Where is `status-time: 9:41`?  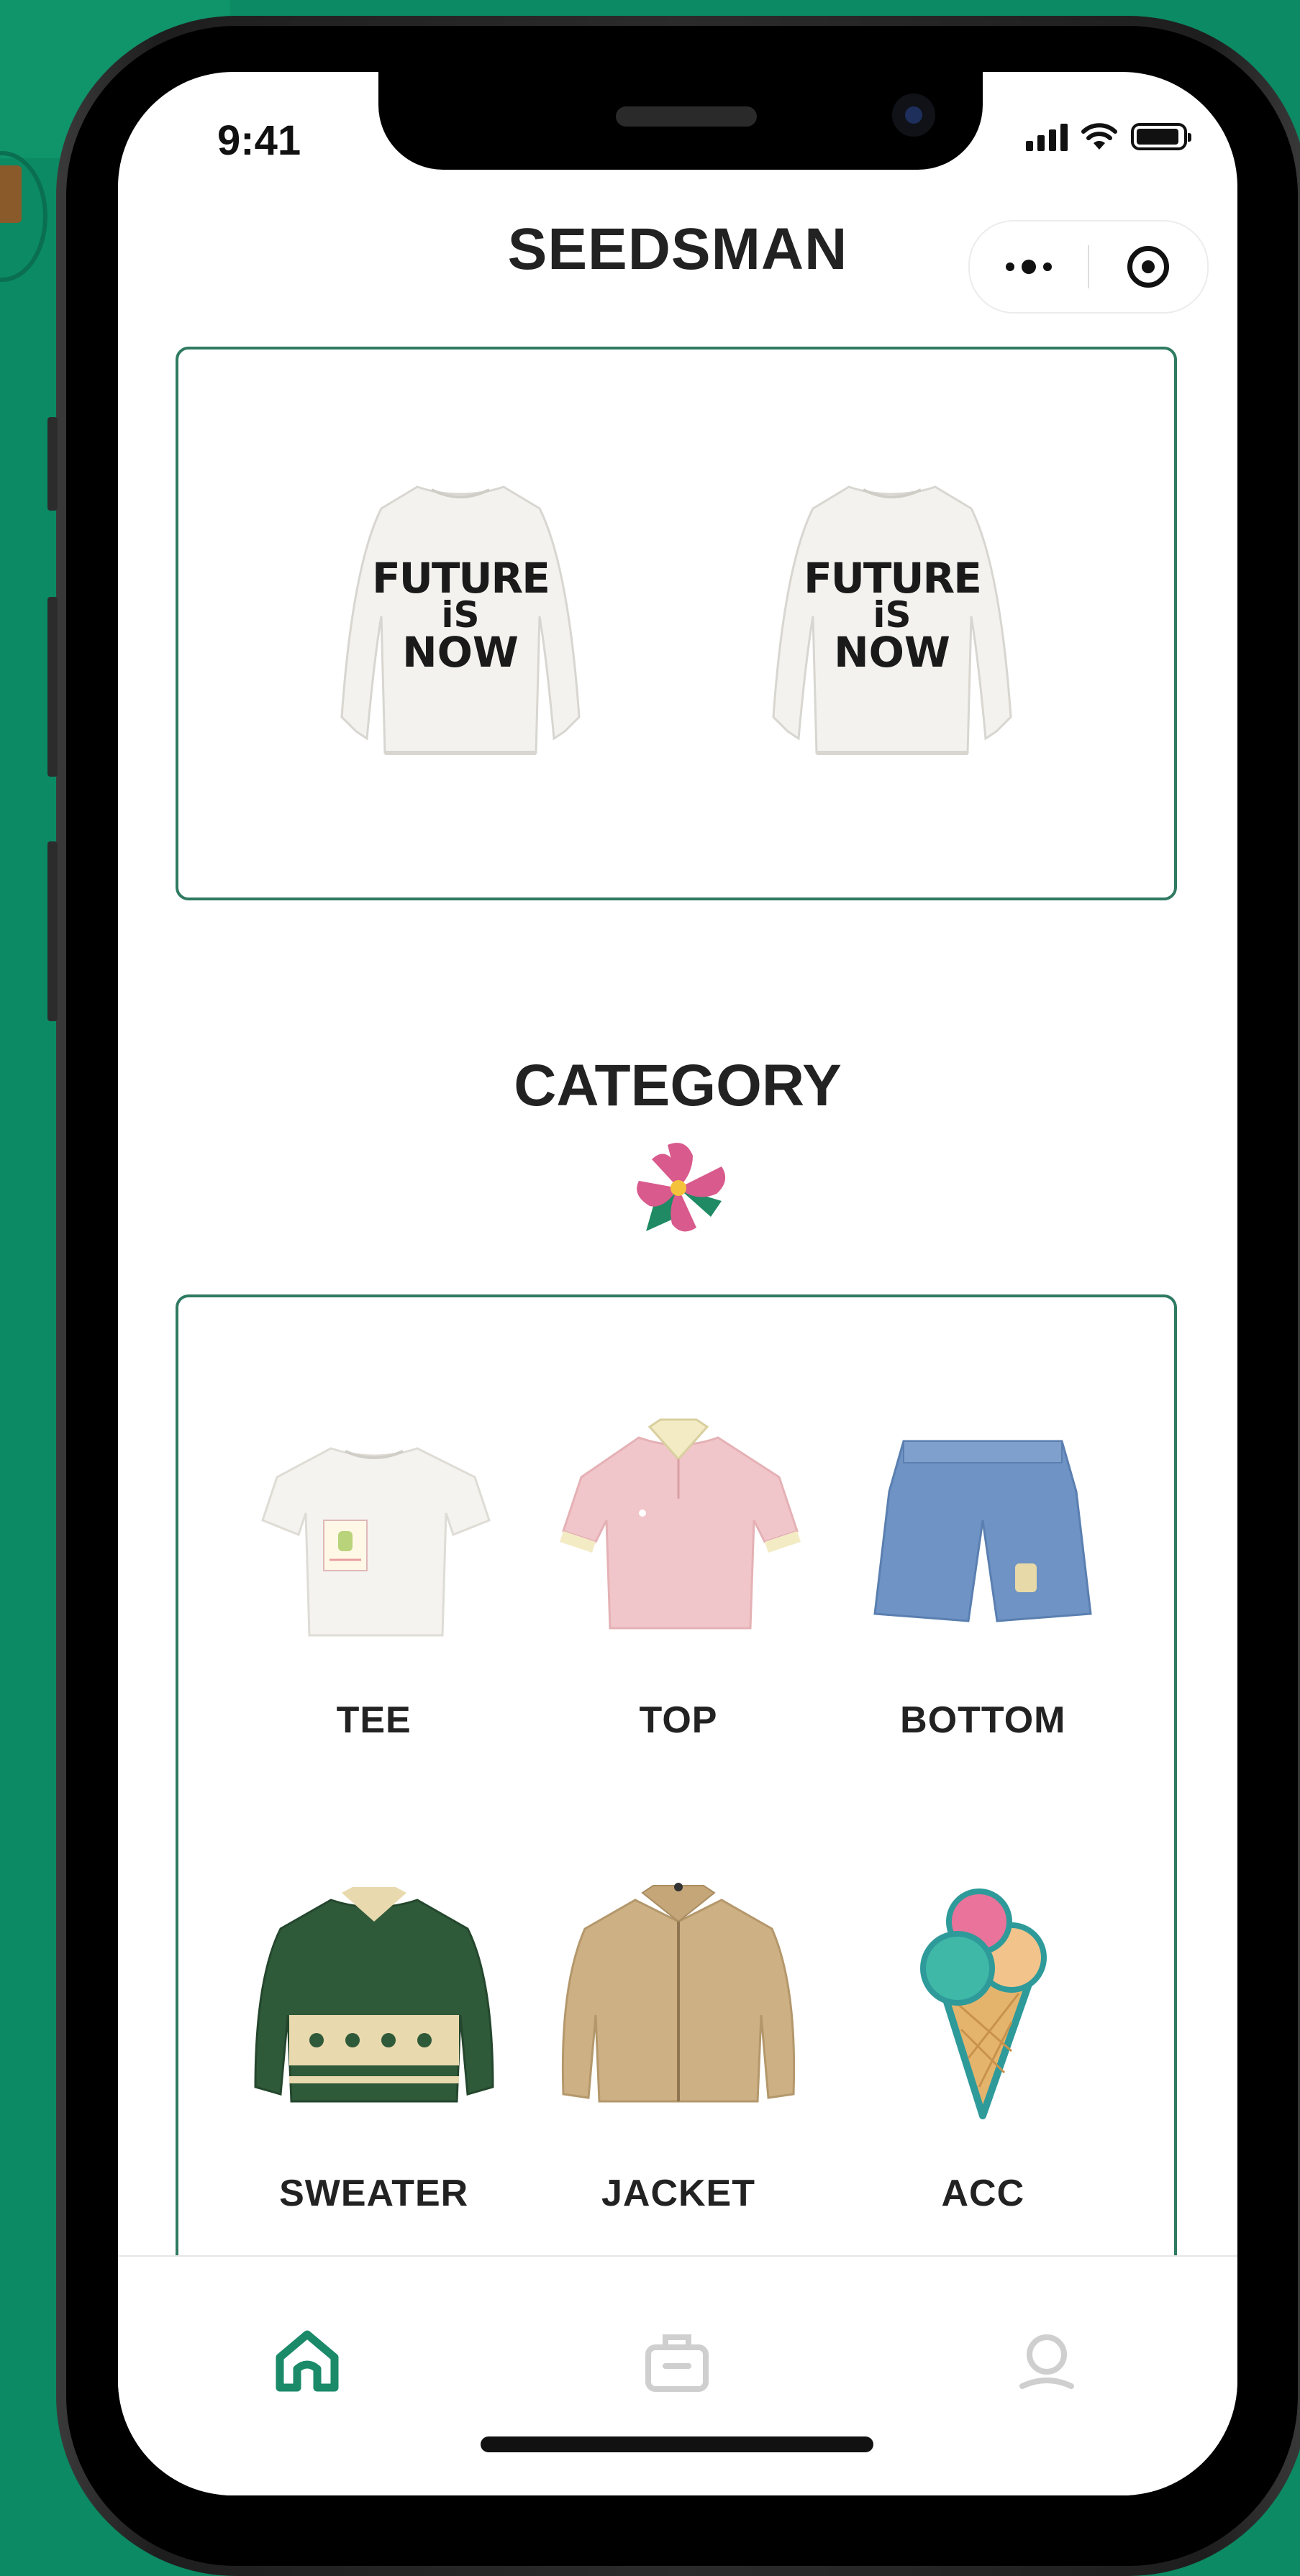
status-time: 9:41 is located at coordinates (259, 140).